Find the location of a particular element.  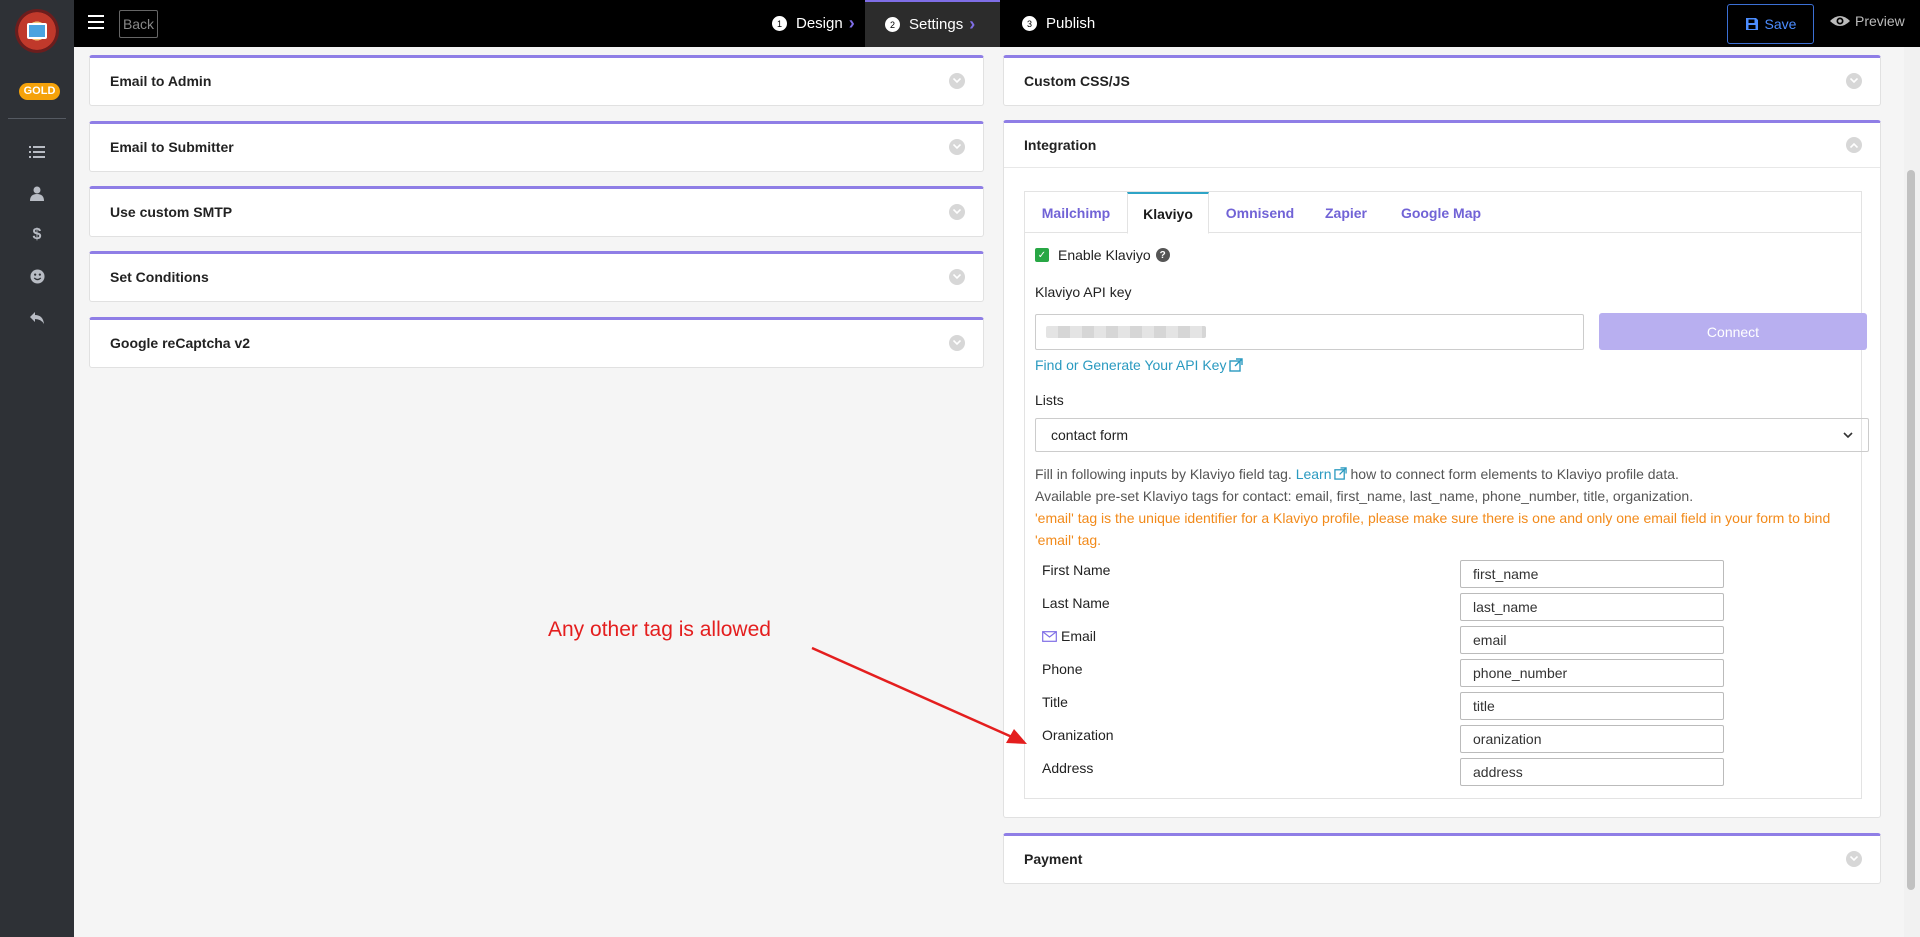

tab-google-map: Google Map is located at coordinates (1441, 212).